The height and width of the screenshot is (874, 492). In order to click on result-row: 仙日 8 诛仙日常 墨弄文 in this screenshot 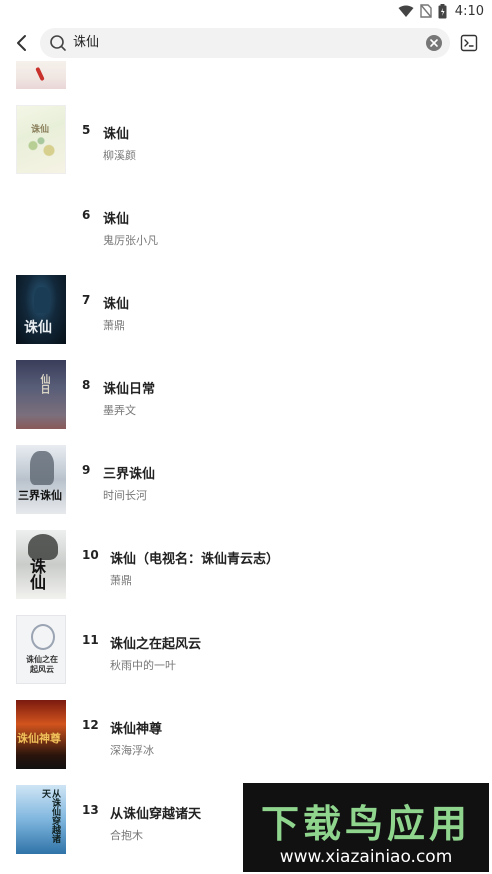, I will do `click(246, 402)`.